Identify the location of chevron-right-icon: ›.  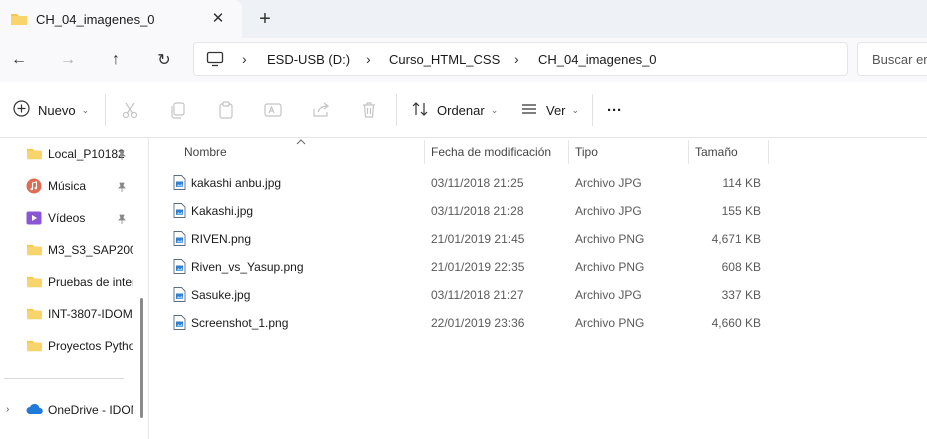
(7, 409).